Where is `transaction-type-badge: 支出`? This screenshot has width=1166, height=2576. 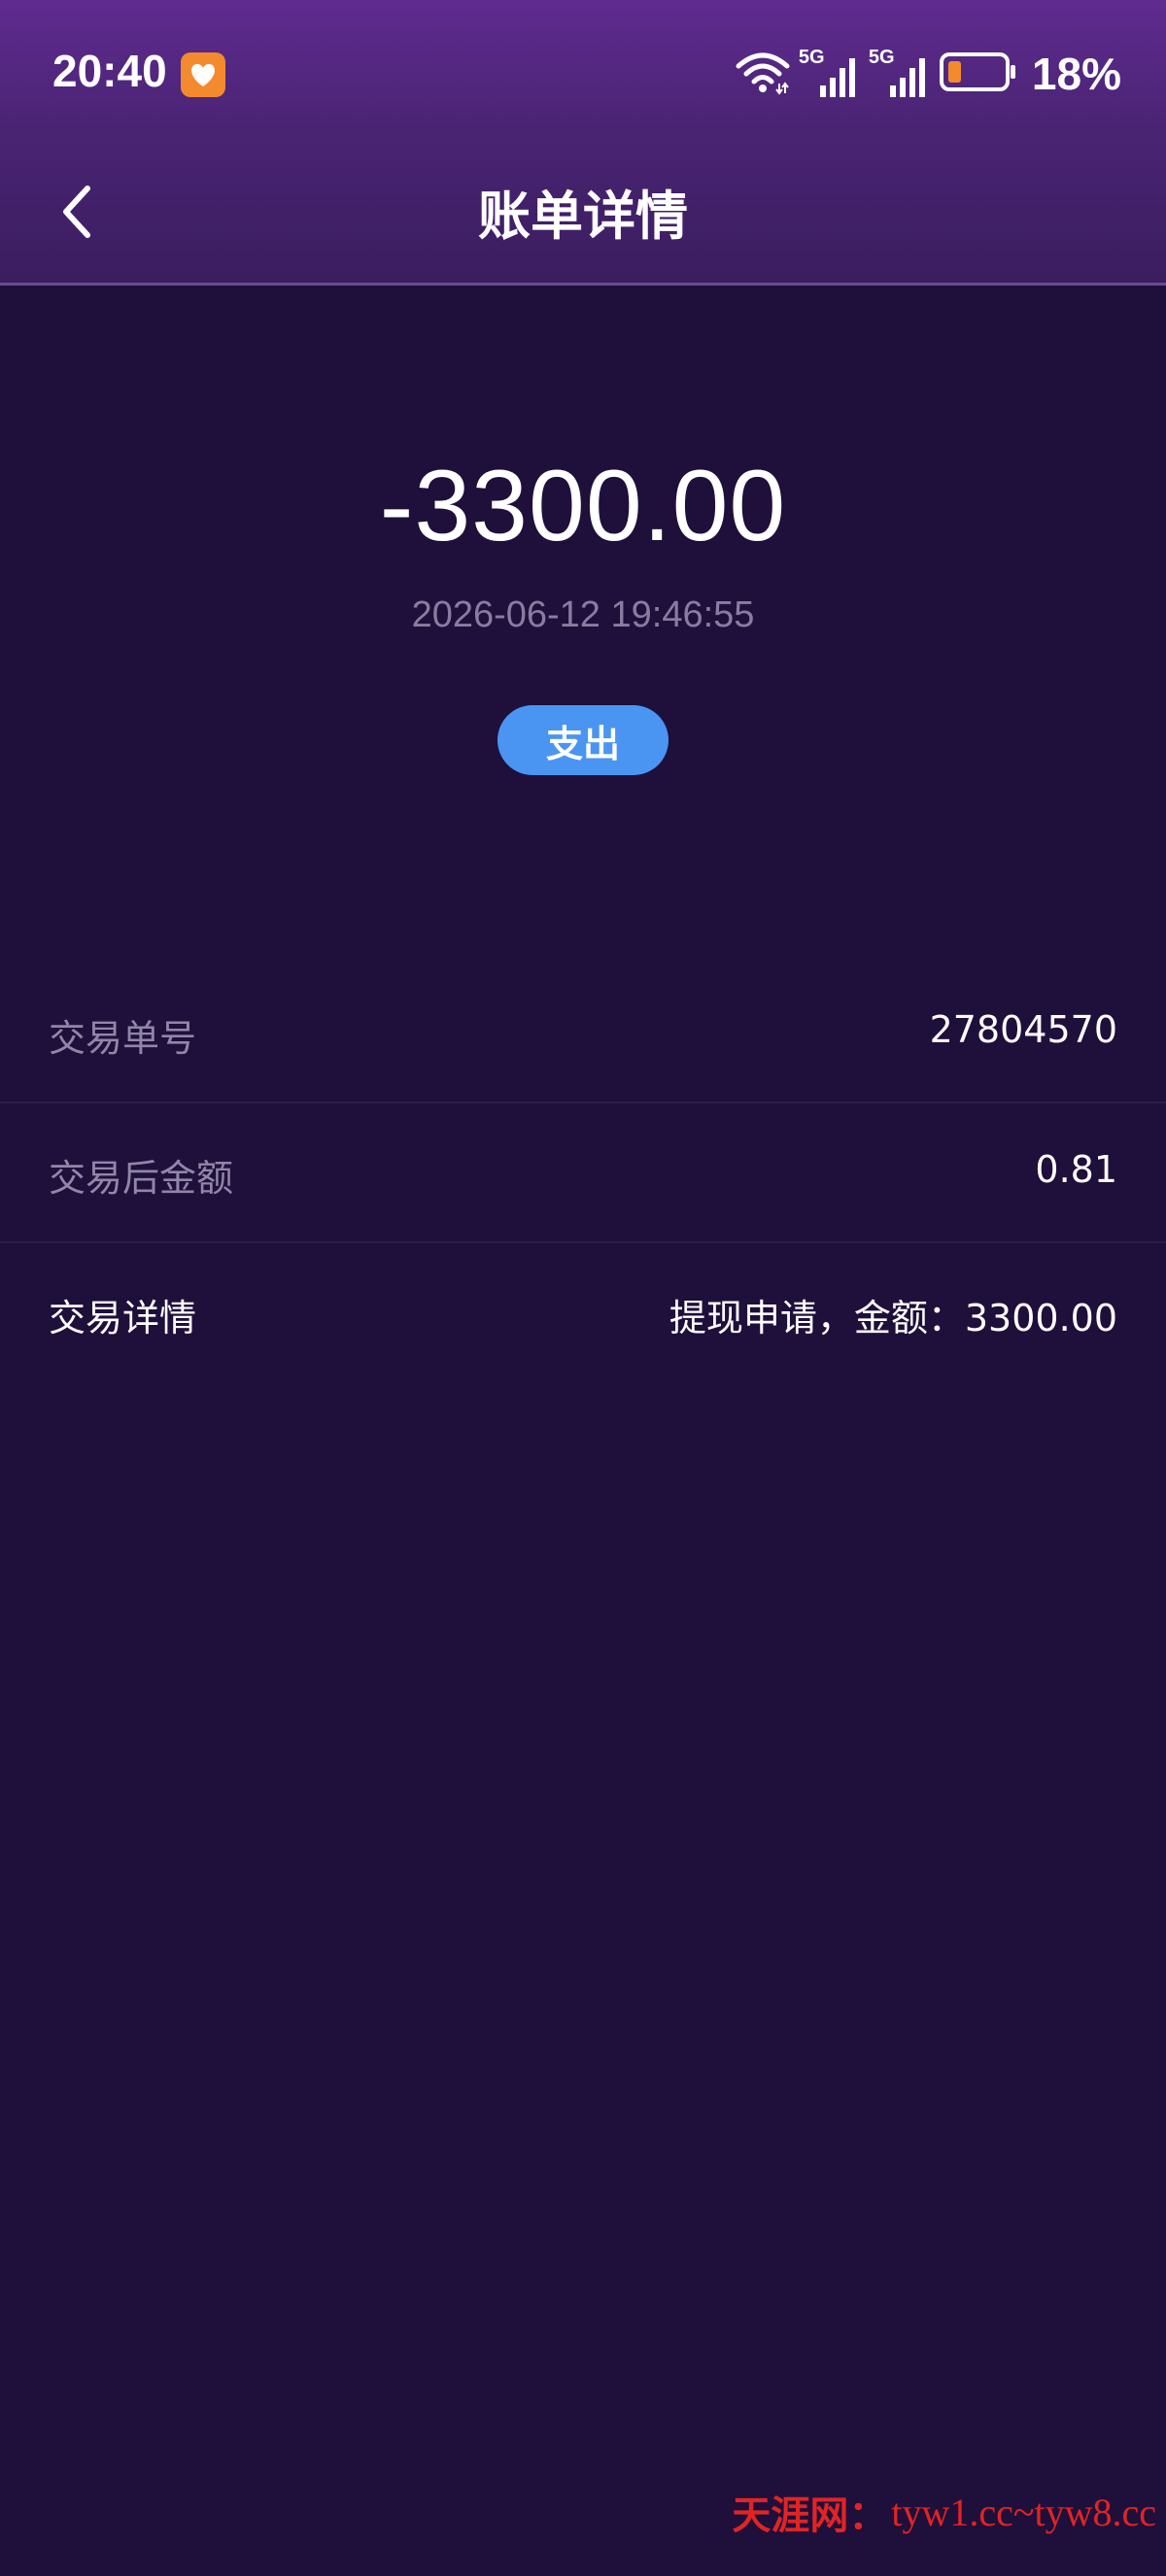 transaction-type-badge: 支出 is located at coordinates (583, 740).